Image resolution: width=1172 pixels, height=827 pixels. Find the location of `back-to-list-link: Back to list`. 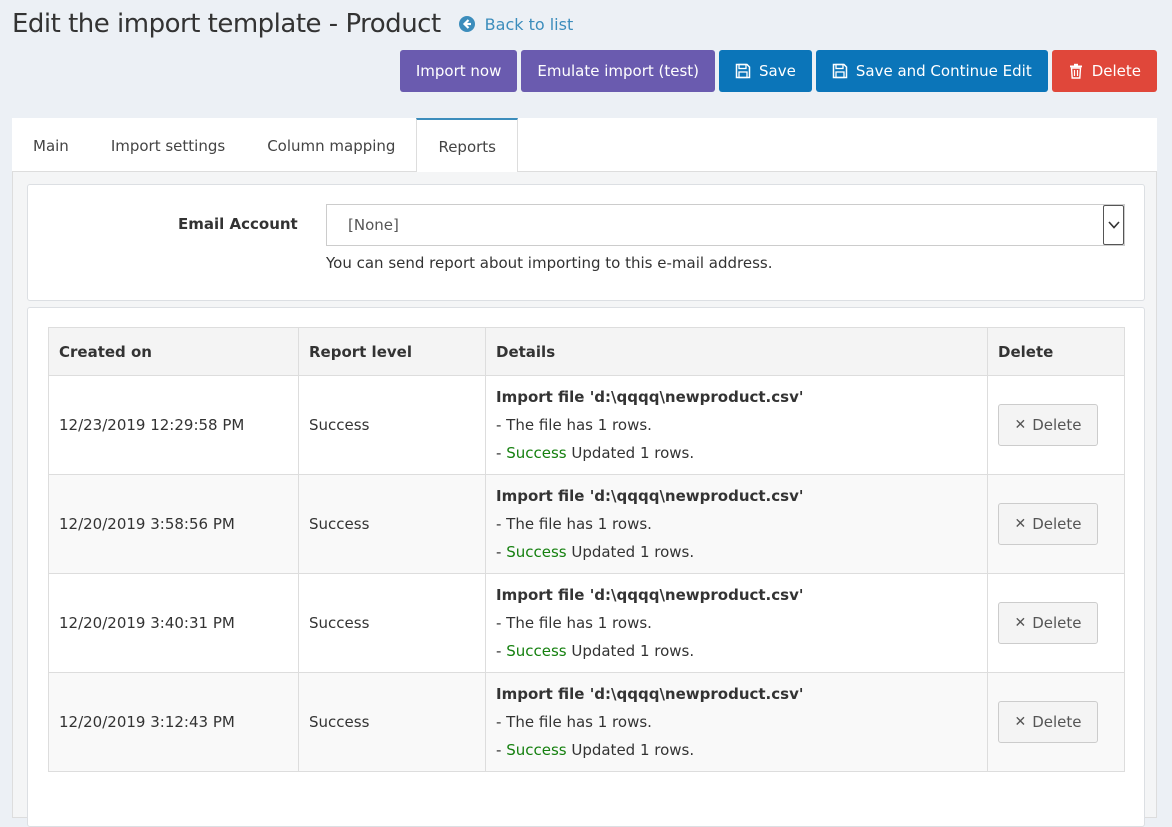

back-to-list-link: Back to list is located at coordinates (516, 24).